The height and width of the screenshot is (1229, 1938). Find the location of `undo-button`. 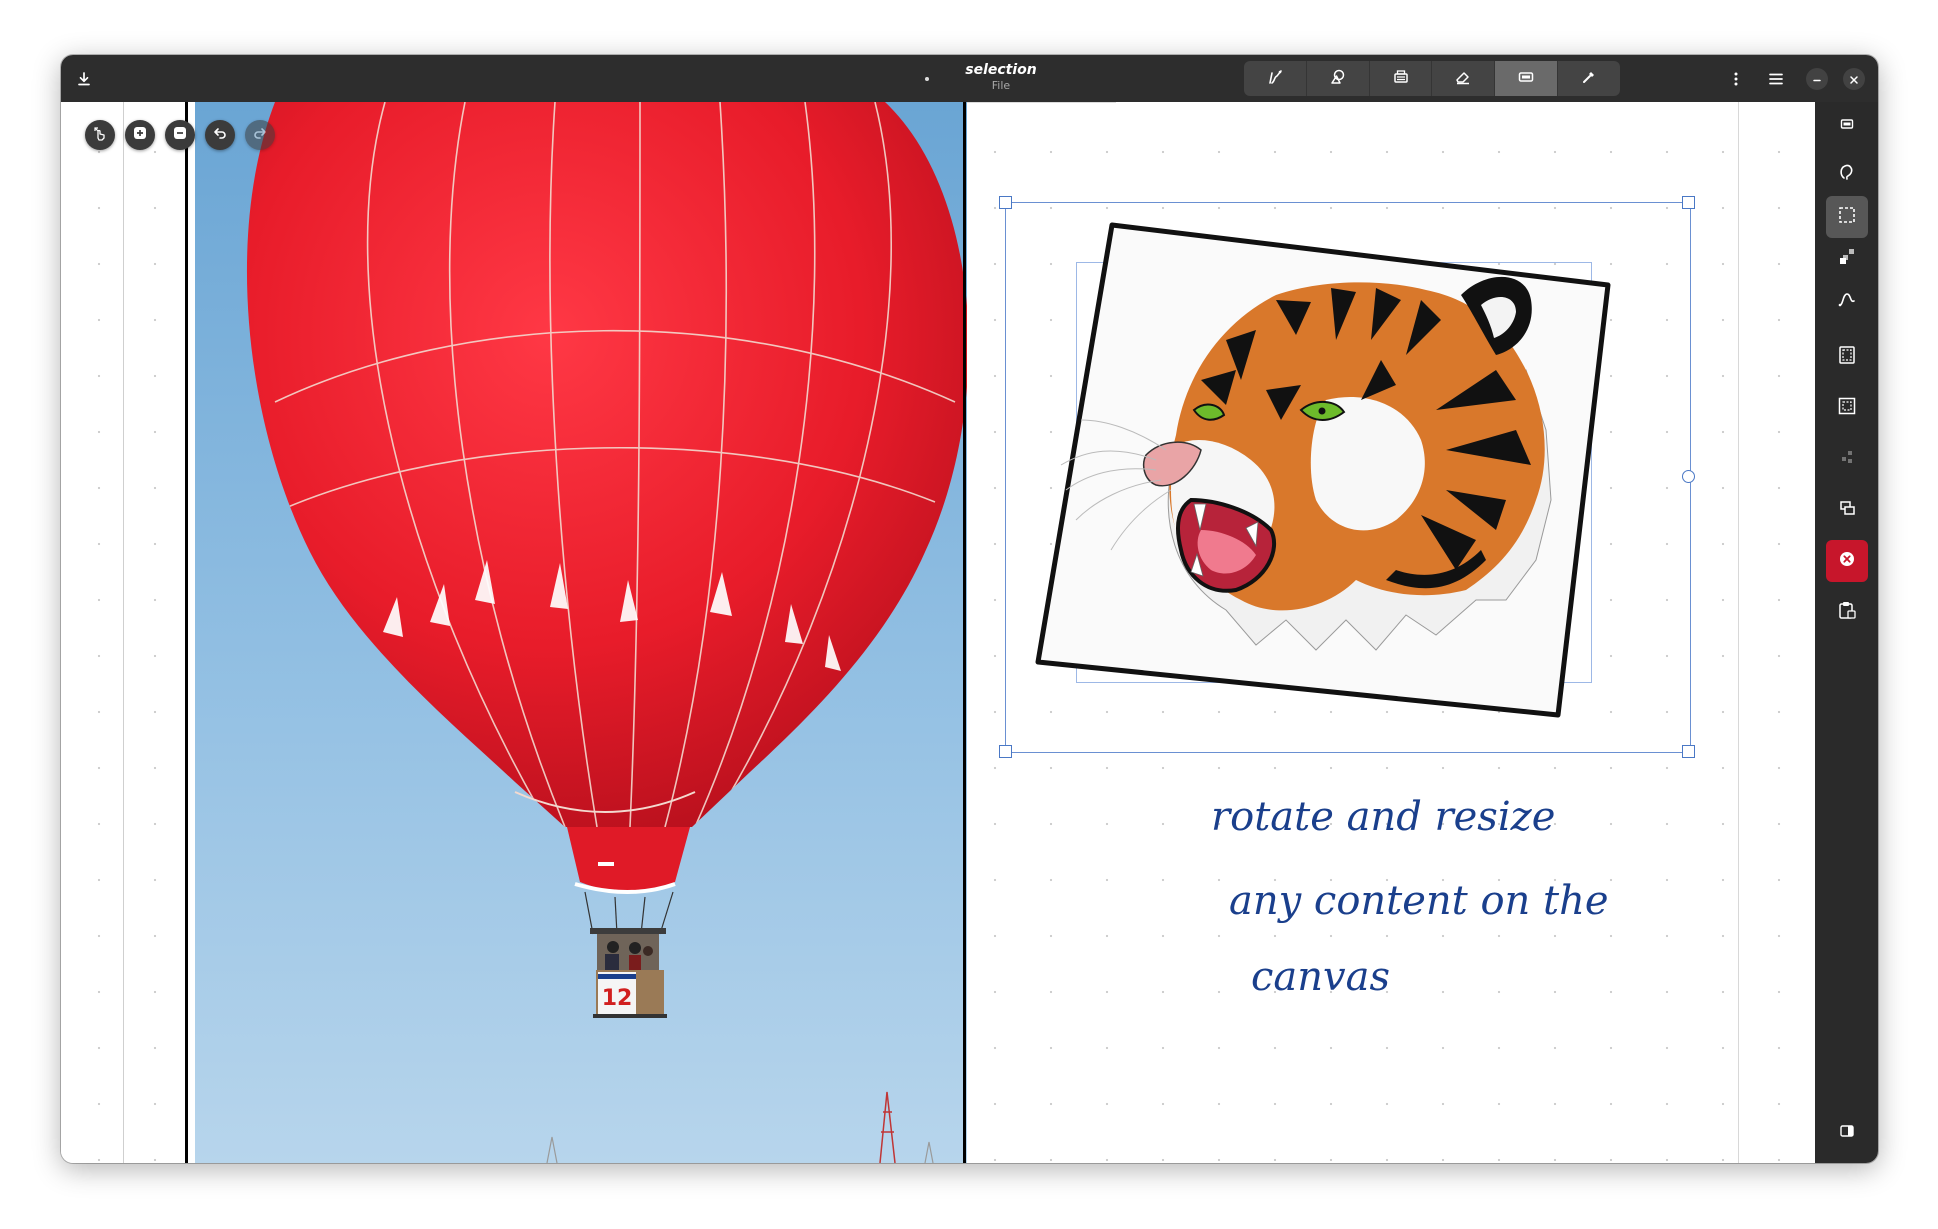

undo-button is located at coordinates (220, 135).